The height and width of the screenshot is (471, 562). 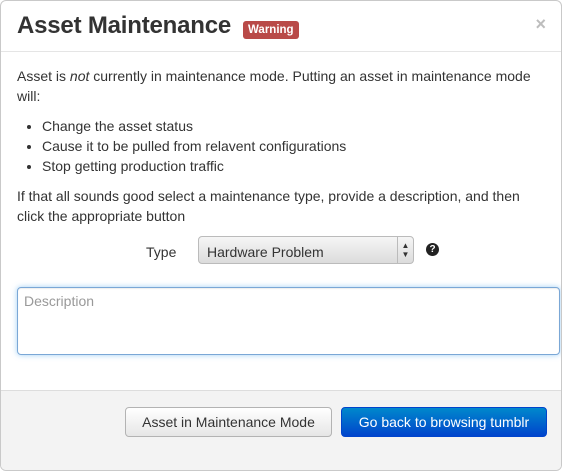 I want to click on maintenance-type-select: Hardware Problem ▲ ▼, so click(x=306, y=250).